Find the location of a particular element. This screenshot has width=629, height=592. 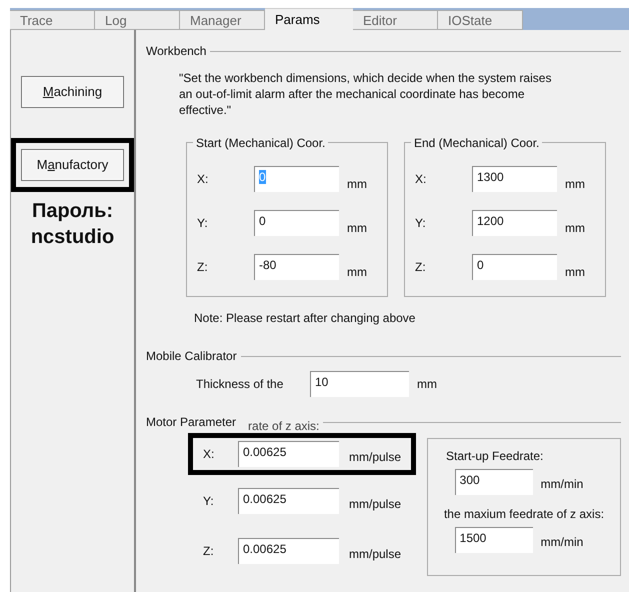

section-title: Workbench is located at coordinates (176, 51).